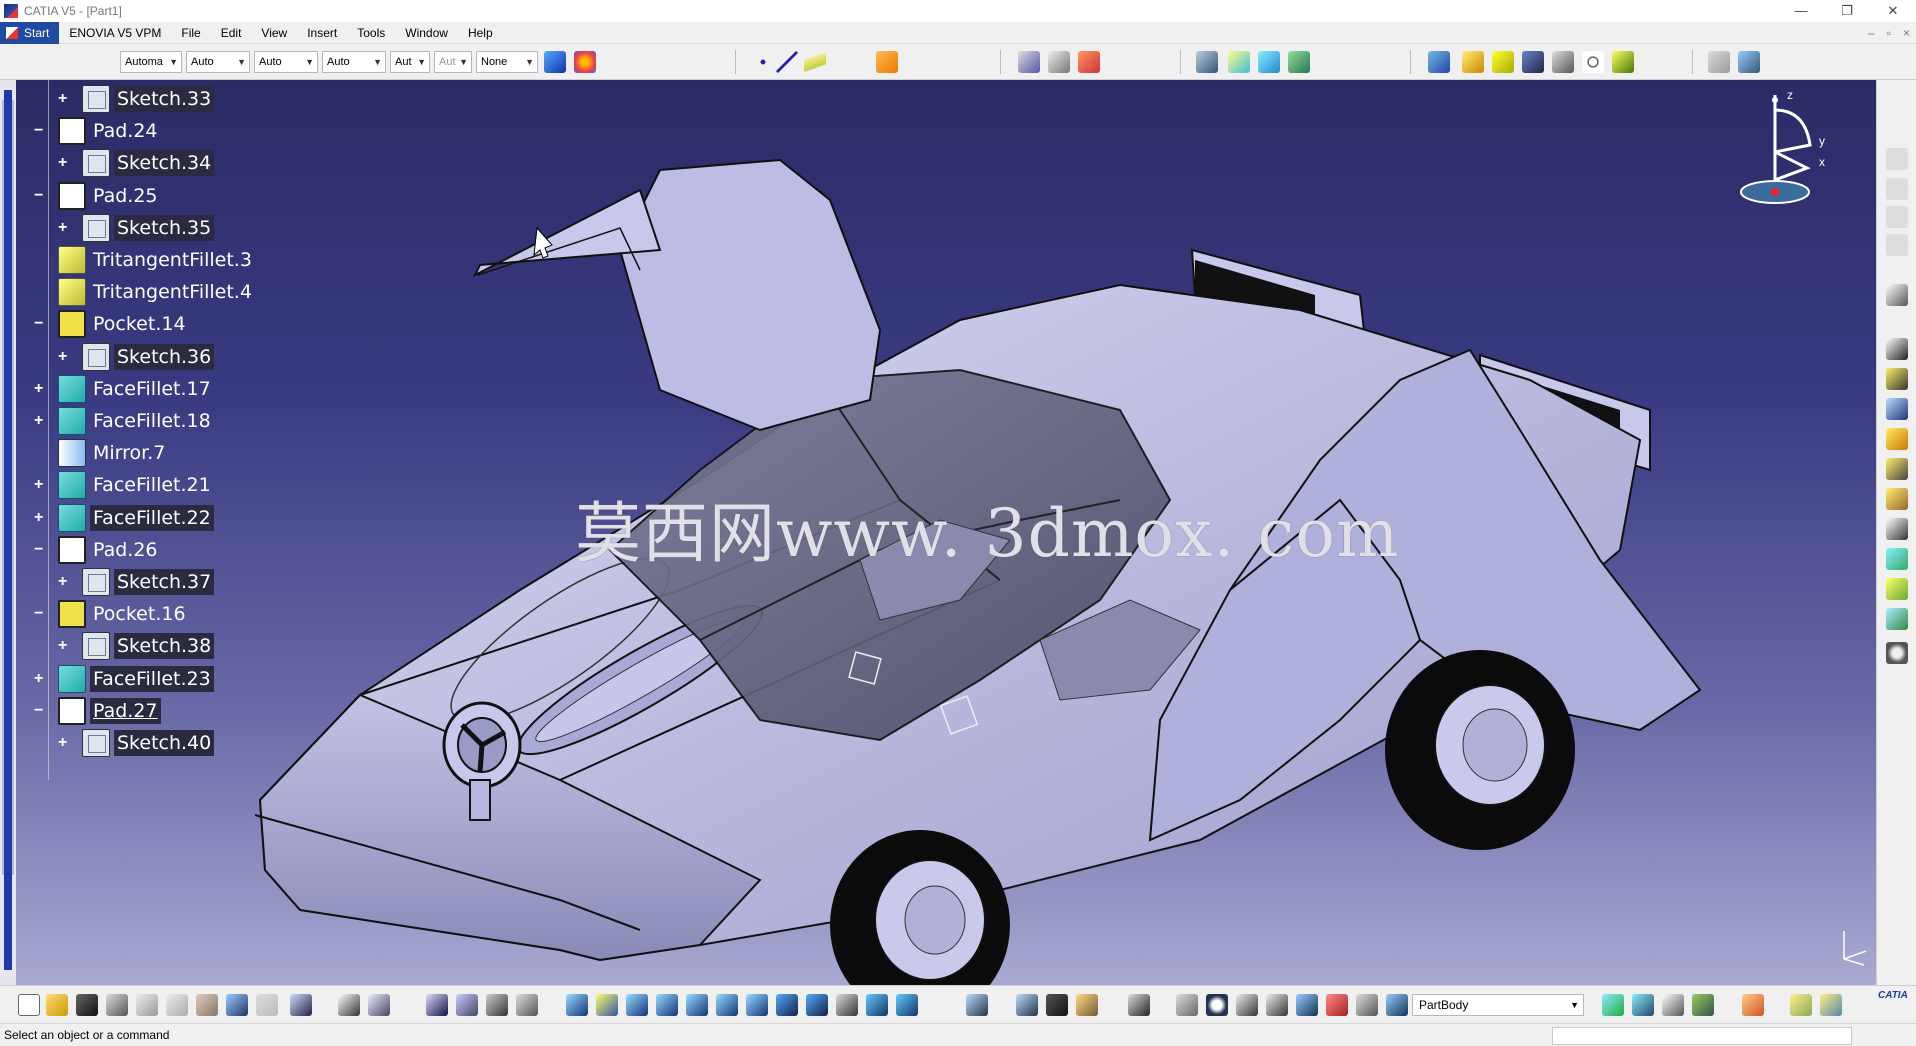  Describe the element at coordinates (1897, 189) in the screenshot. I see `dress-up-features-icon` at that location.